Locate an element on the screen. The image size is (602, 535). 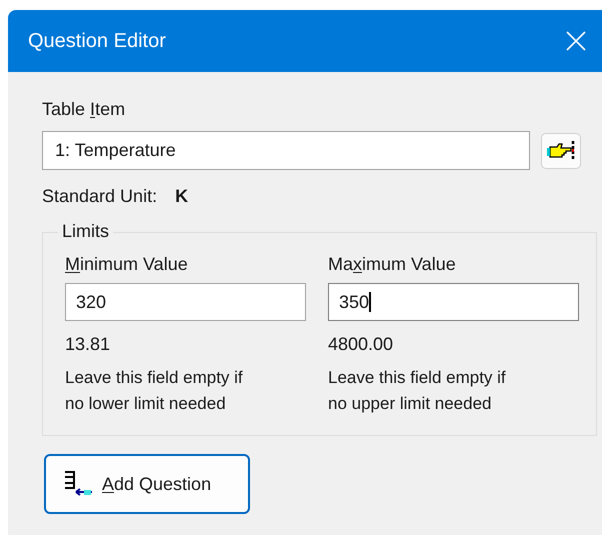
limit-field: 320 is located at coordinates (185, 302).